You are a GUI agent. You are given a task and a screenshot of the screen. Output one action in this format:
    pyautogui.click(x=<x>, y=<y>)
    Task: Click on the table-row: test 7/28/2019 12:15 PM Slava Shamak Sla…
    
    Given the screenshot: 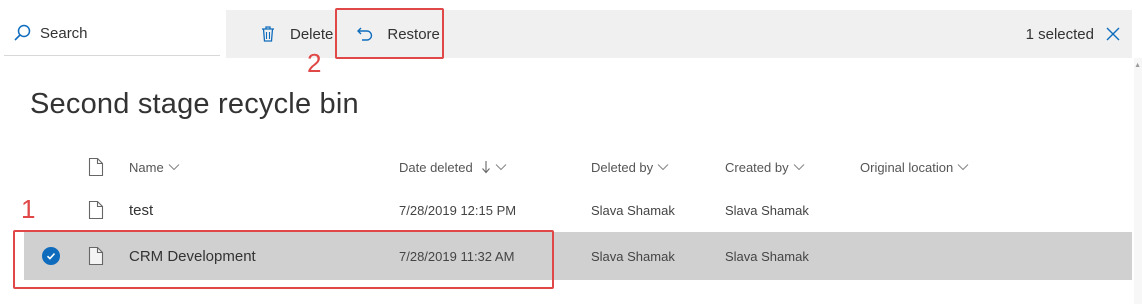 What is the action you would take?
    pyautogui.click(x=578, y=210)
    